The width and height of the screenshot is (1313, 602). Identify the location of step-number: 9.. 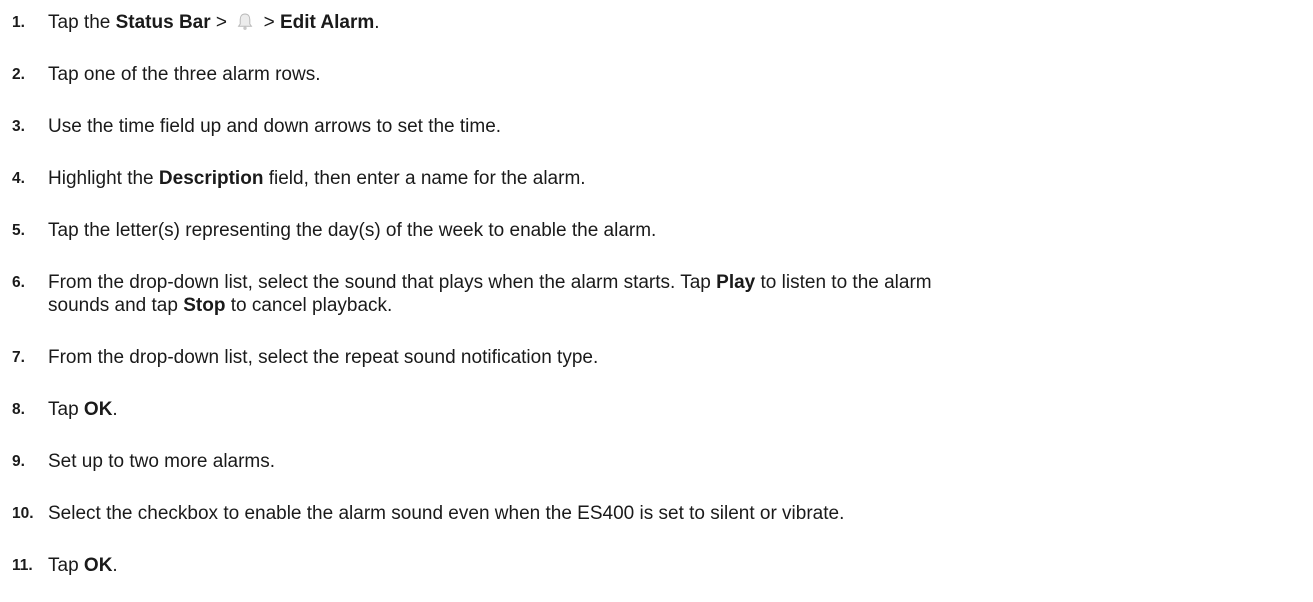
(18, 461).